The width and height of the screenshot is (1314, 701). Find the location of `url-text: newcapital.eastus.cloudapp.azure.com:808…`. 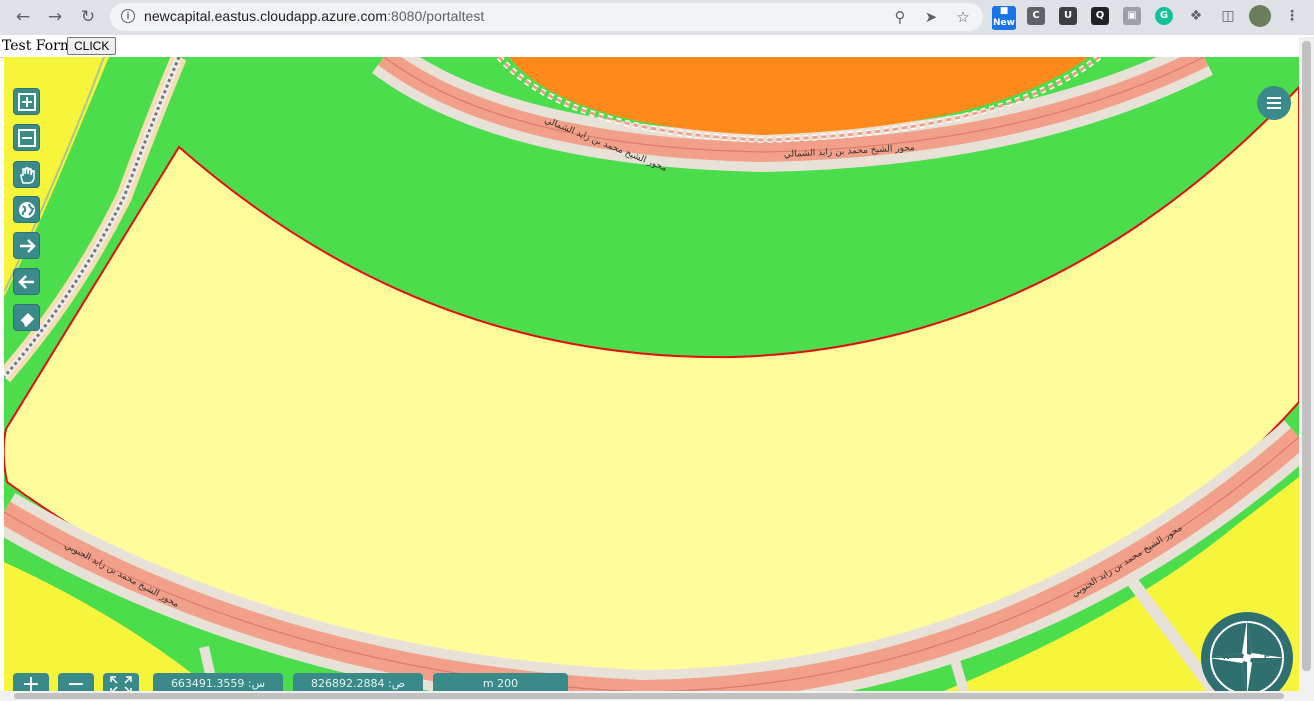

url-text: newcapital.eastus.cloudapp.azure.com:808… is located at coordinates (314, 16).